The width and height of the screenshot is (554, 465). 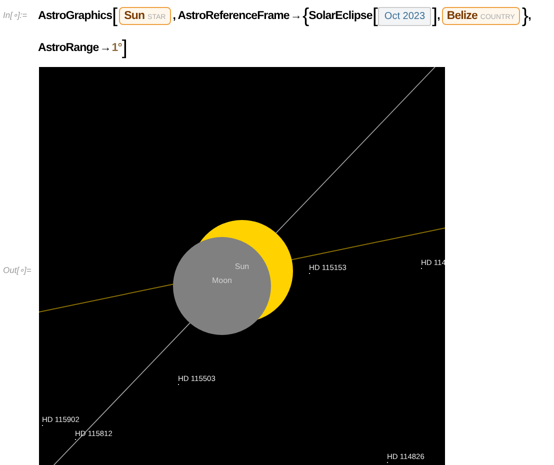 What do you see at coordinates (75, 16) in the screenshot?
I see `code-text: AstroGraphics` at bounding box center [75, 16].